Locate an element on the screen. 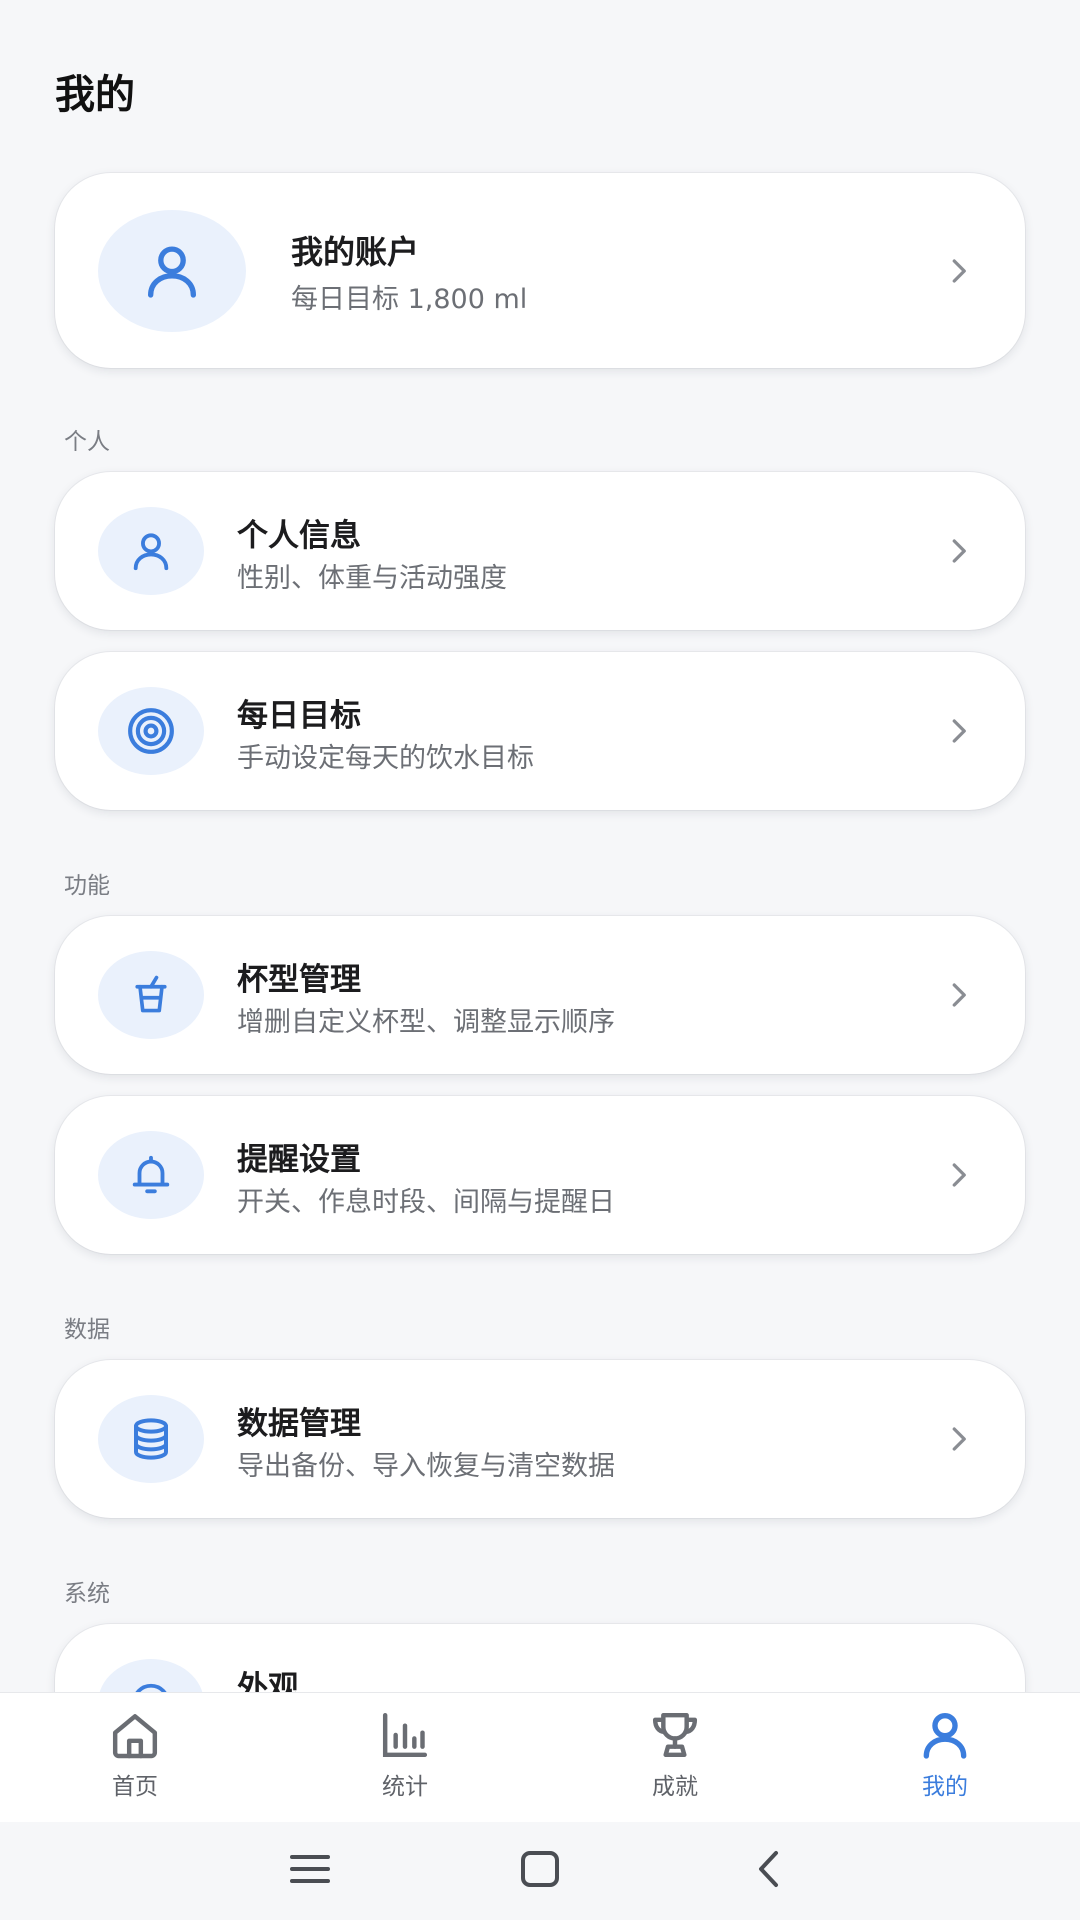 This screenshot has height=1920, width=1080. cup-icon is located at coordinates (151, 994).